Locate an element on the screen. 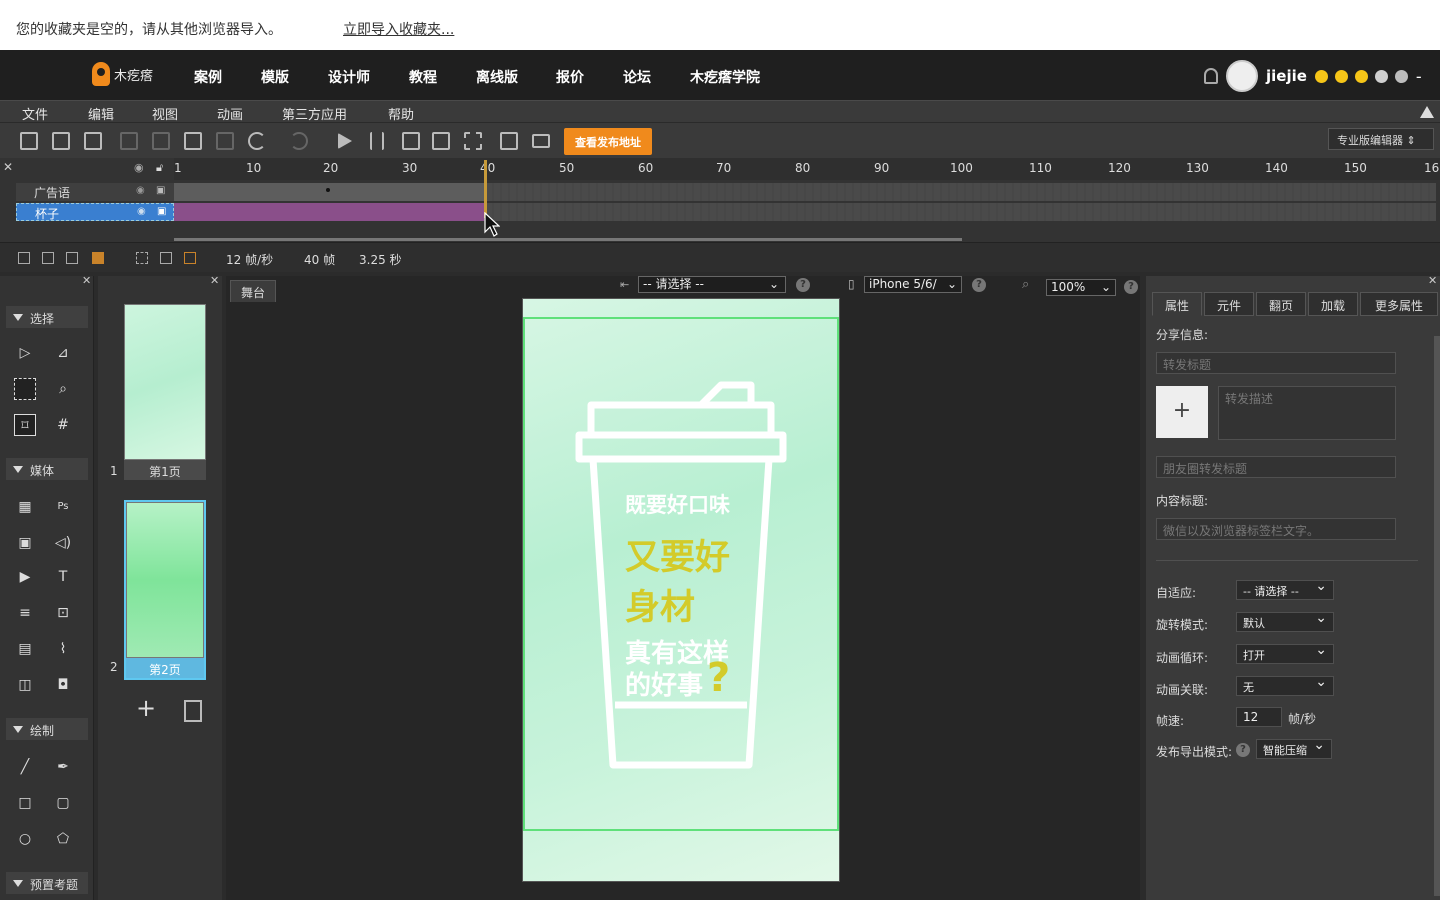  timeline-scrollbar is located at coordinates (568, 239).